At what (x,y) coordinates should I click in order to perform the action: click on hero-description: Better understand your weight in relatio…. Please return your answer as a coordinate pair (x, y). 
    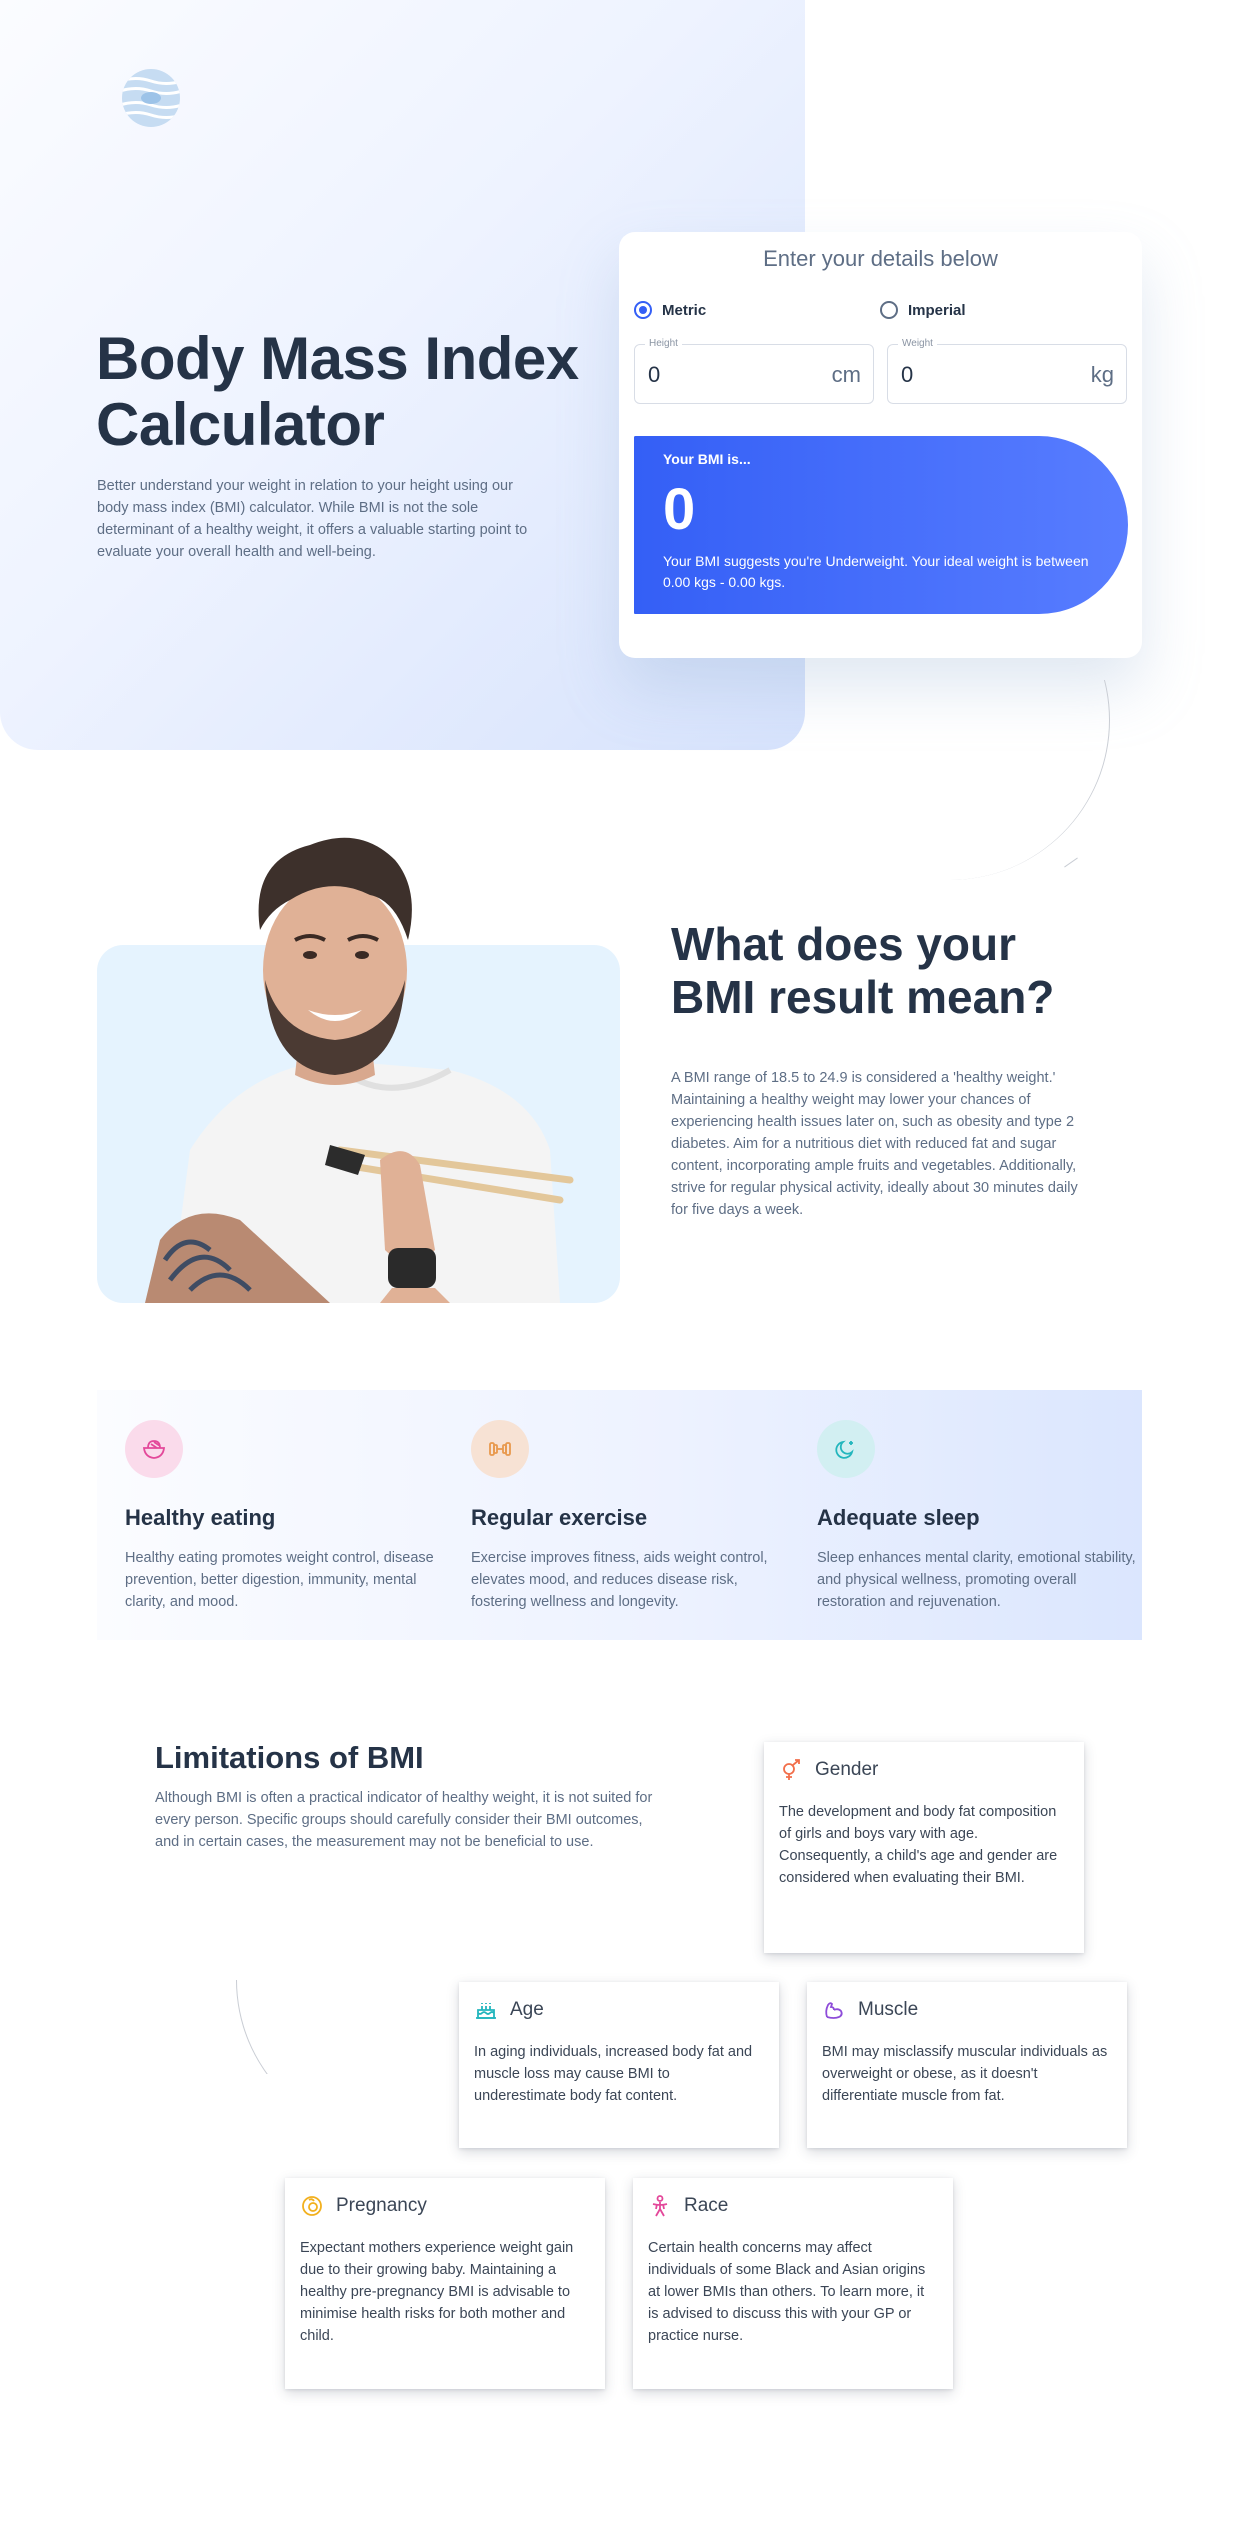
    Looking at the image, I should click on (312, 519).